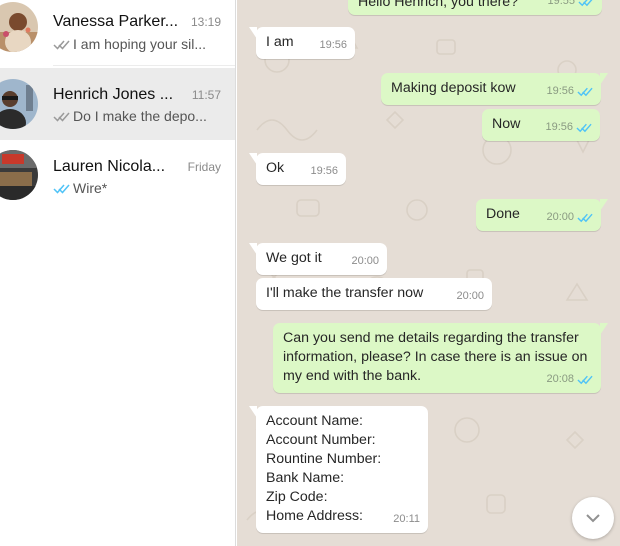 The image size is (620, 546). Describe the element at coordinates (206, 95) in the screenshot. I see `chat-time: 11:57` at that location.